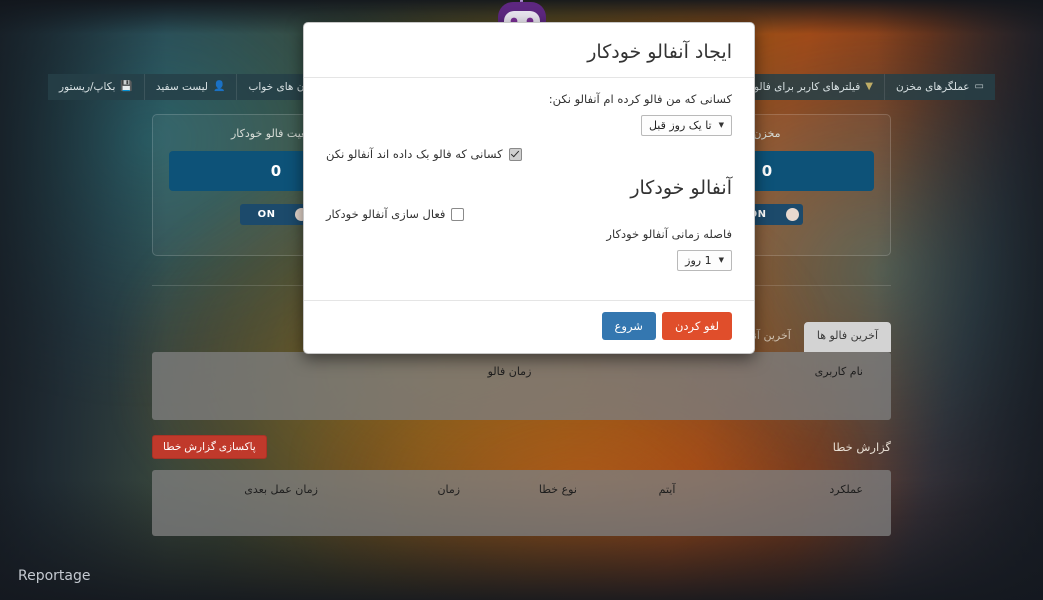 The height and width of the screenshot is (600, 1043). I want to click on funnel-icon: ▼, so click(869, 86).